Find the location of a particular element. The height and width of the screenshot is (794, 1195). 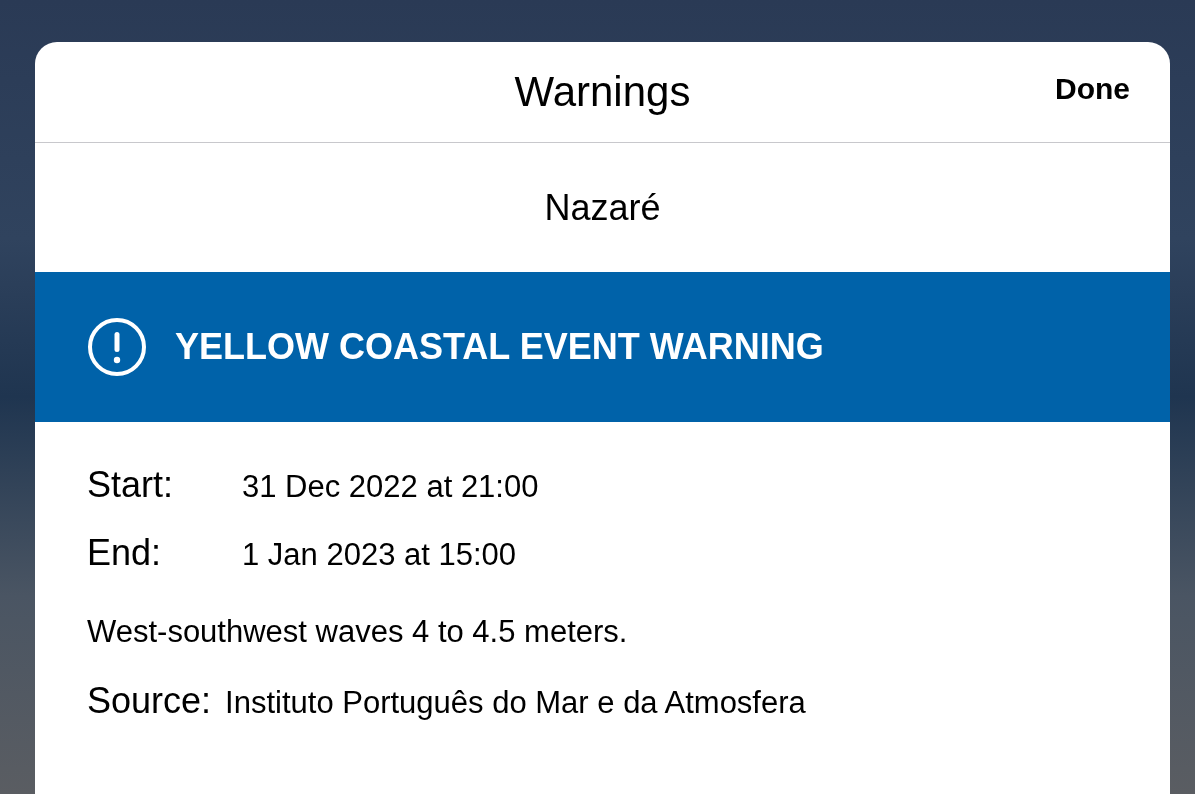

detail-value: 1 Jan 2023 at 15:00 is located at coordinates (379, 555).